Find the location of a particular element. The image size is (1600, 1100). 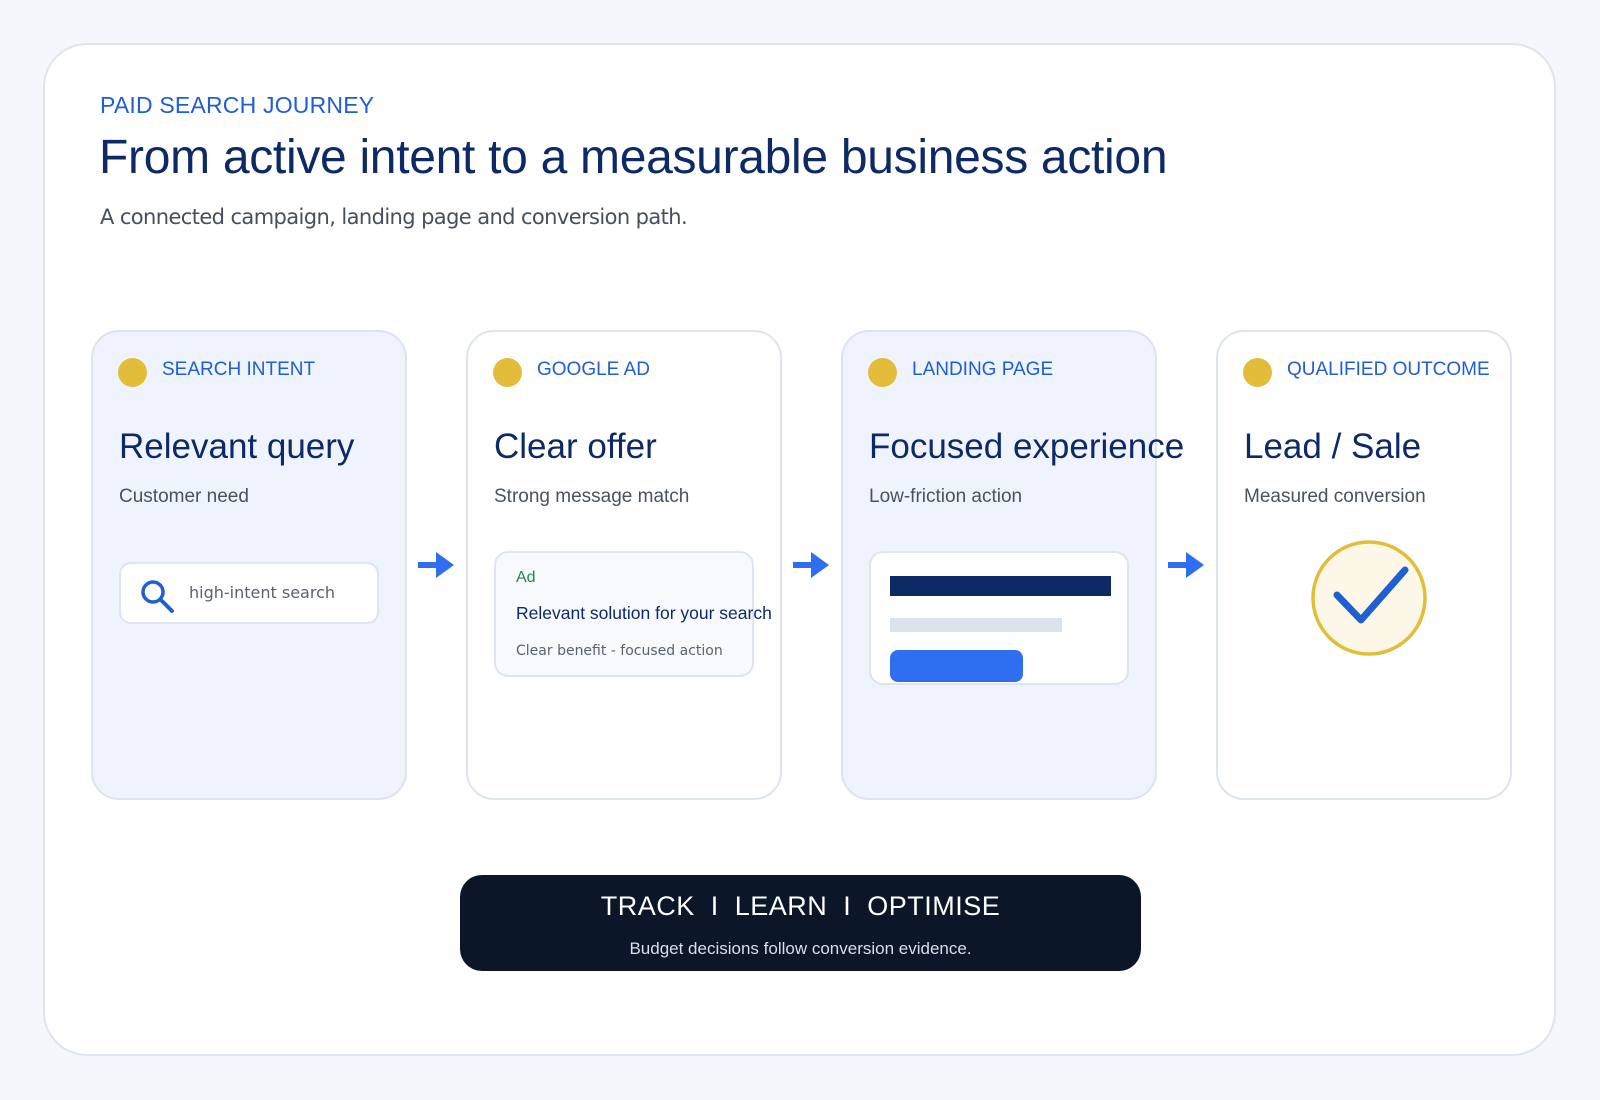

step-title: Focused experience is located at coordinates (1027, 446).